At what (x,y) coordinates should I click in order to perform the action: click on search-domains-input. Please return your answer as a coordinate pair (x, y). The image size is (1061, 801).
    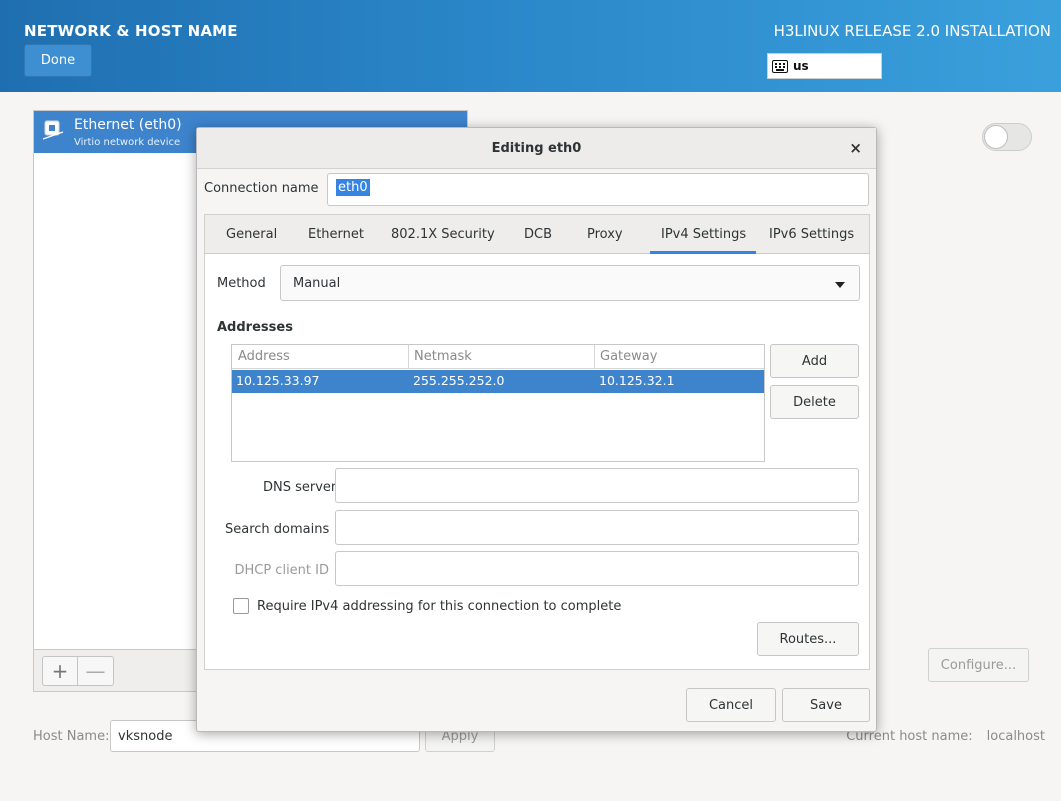
    Looking at the image, I should click on (597, 527).